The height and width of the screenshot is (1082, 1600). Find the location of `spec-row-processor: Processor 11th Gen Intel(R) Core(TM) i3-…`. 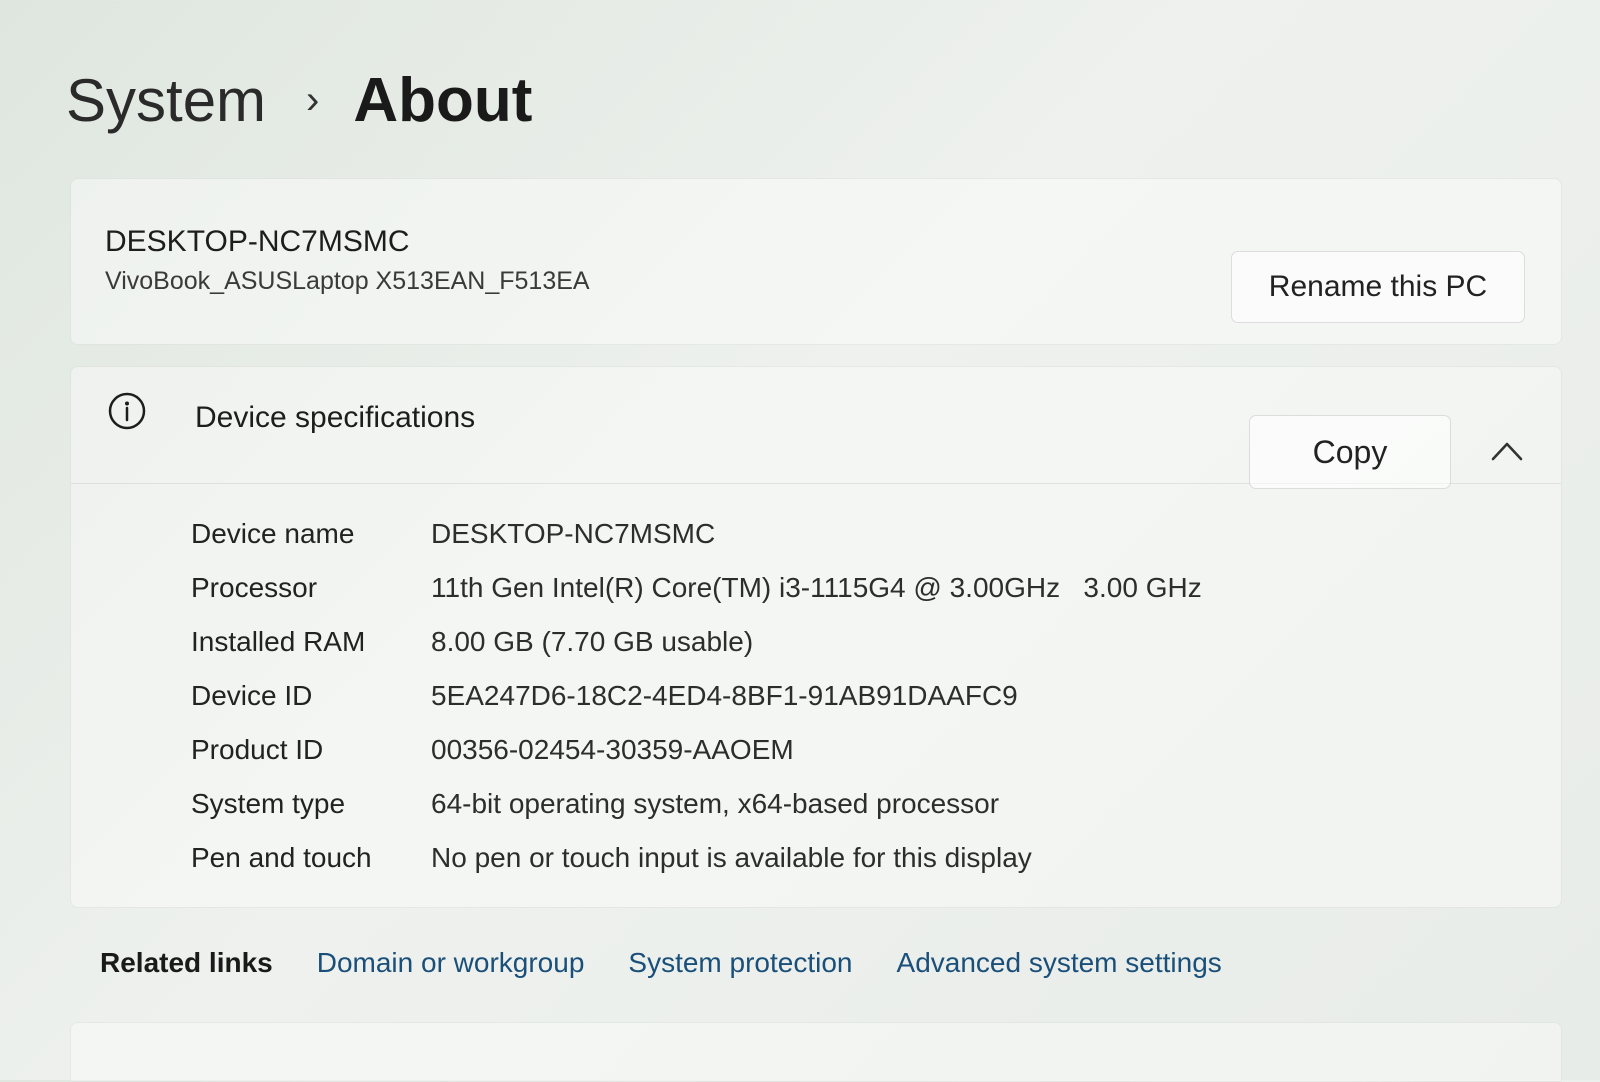

spec-row-processor: Processor 11th Gen Intel(R) Core(TM) i3-… is located at coordinates (791, 588).